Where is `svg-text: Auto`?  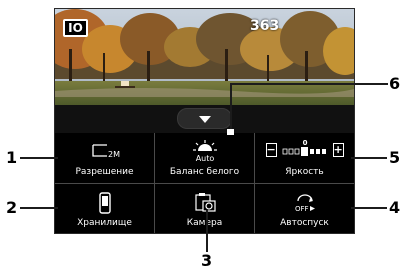
svg-text: Auto is located at coordinates (204, 158).